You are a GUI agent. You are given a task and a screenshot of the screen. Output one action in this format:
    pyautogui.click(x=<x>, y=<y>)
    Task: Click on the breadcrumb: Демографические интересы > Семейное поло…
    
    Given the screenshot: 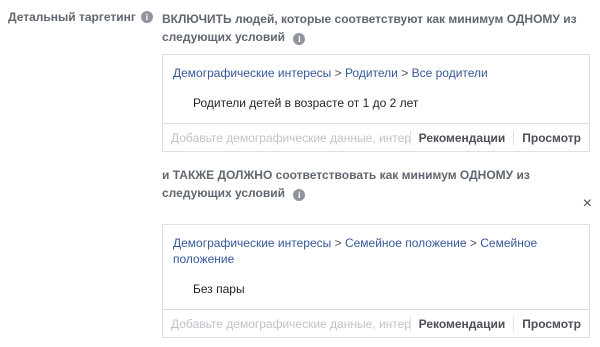 What is the action you would take?
    pyautogui.click(x=376, y=251)
    